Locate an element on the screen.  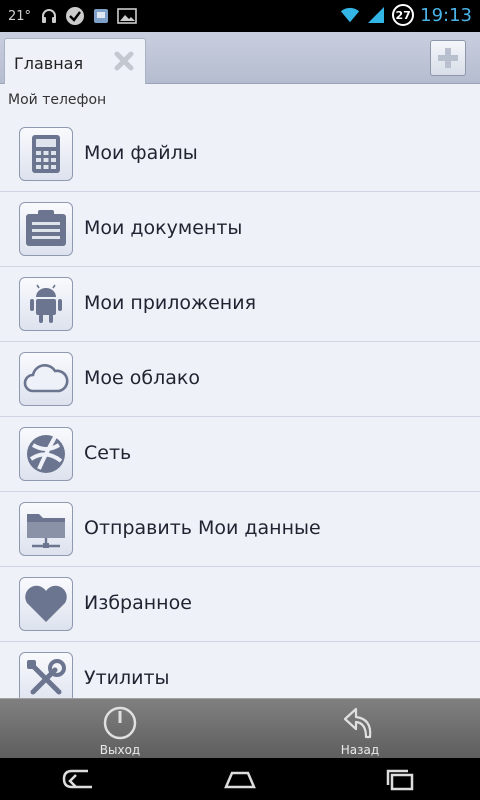
temperature-text: 21° is located at coordinates (20, 16).